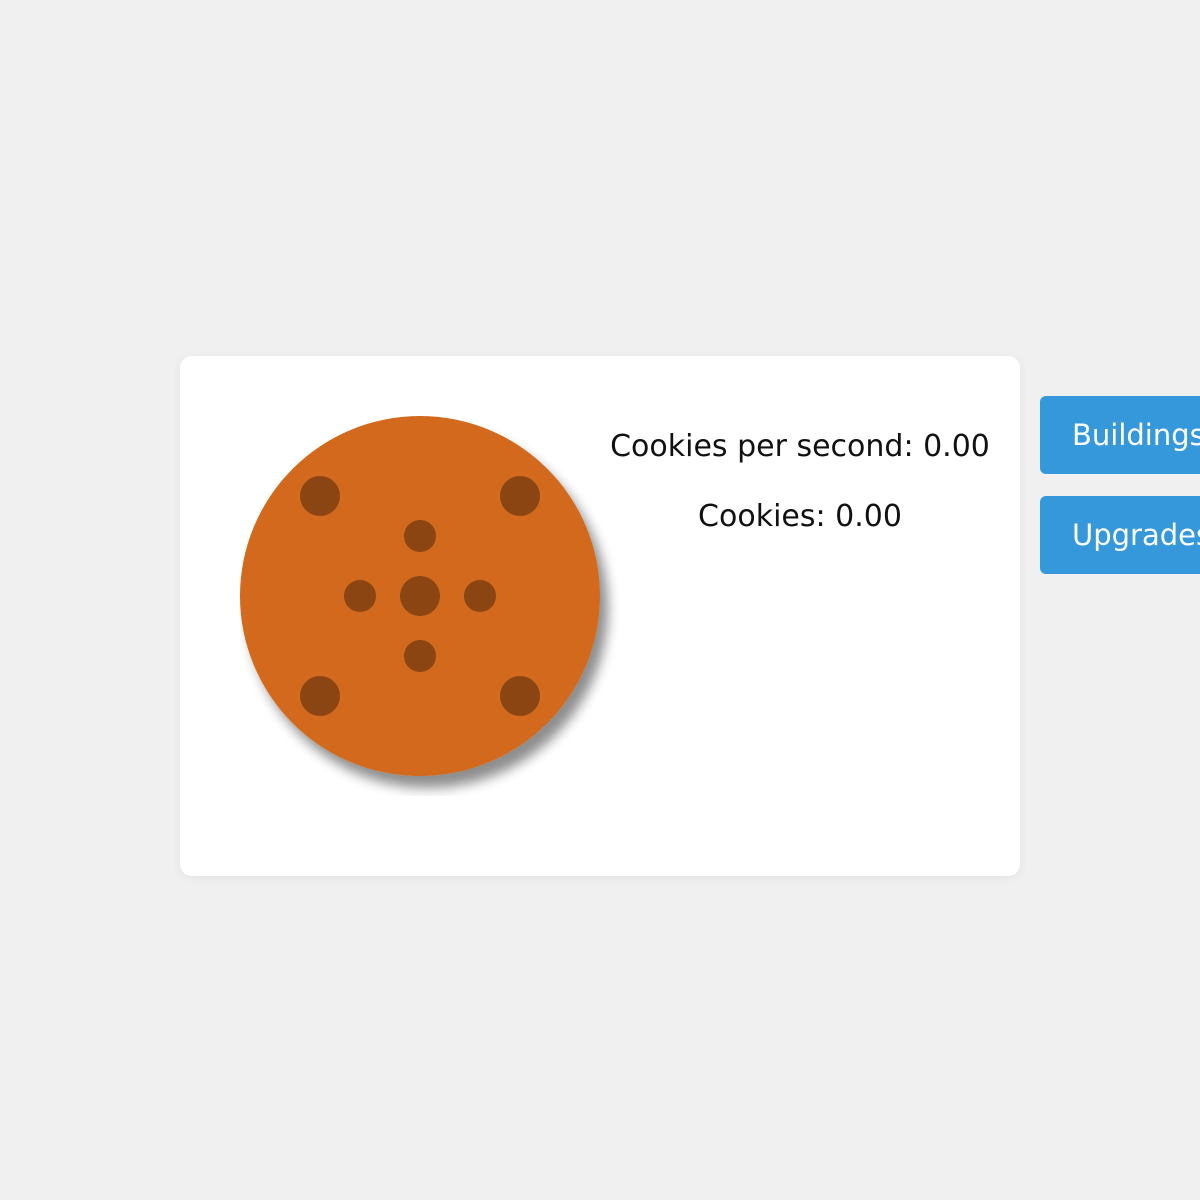  What do you see at coordinates (1120, 435) in the screenshot?
I see `buildings-button: Buildings` at bounding box center [1120, 435].